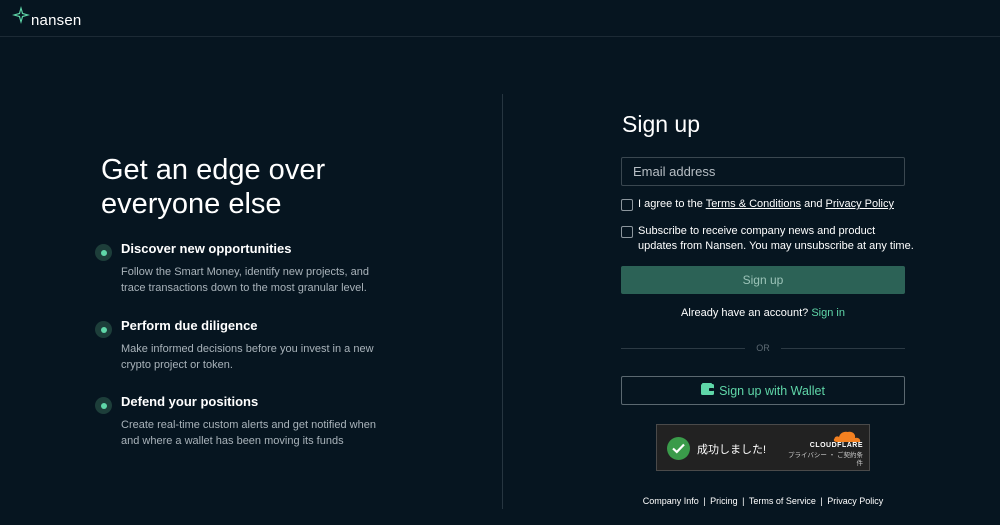 This screenshot has width=1000, height=525. What do you see at coordinates (683, 348) in the screenshot?
I see `or-divider-left` at bounding box center [683, 348].